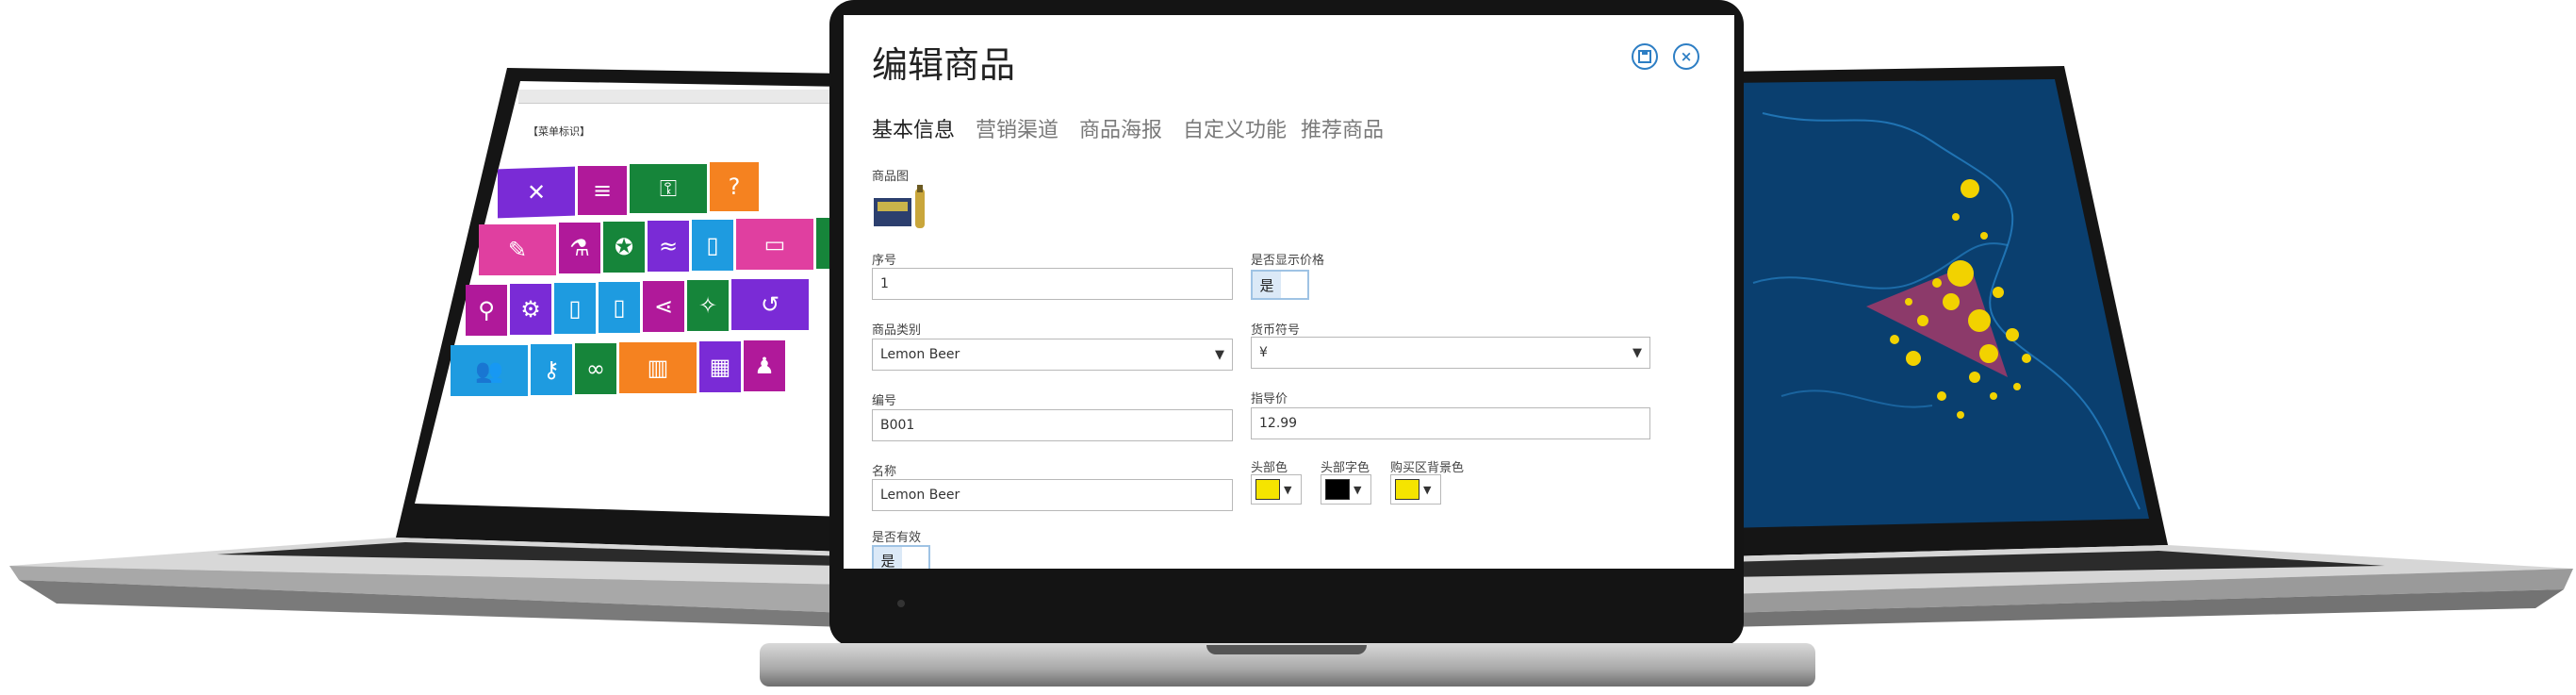 Image resolution: width=2576 pixels, height=695 pixels. What do you see at coordinates (891, 177) in the screenshot?
I see `image-label: 商品图` at bounding box center [891, 177].